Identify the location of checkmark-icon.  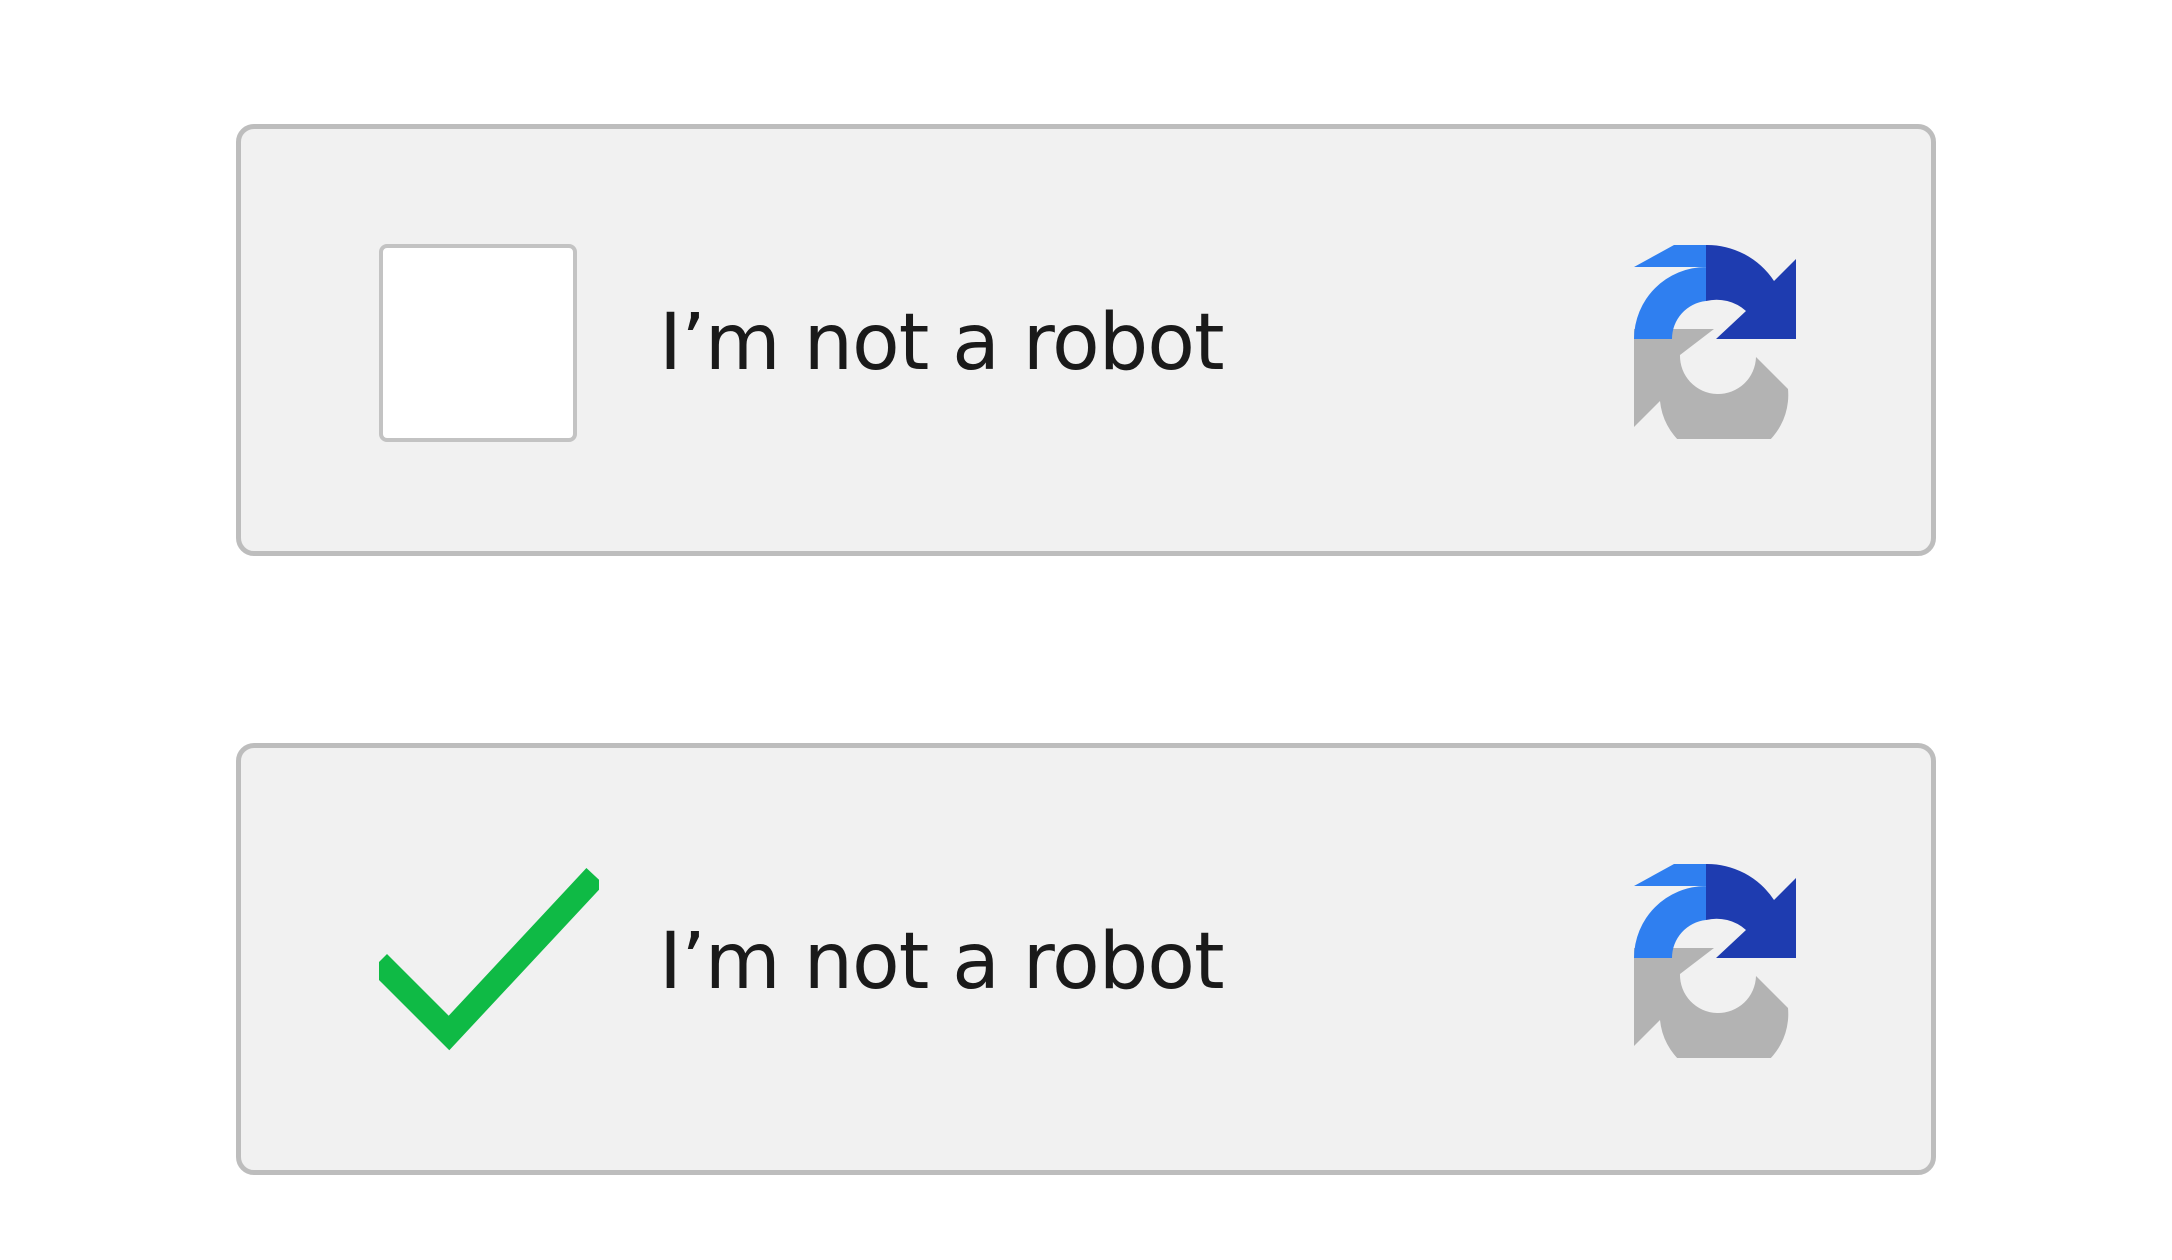
(489, 962).